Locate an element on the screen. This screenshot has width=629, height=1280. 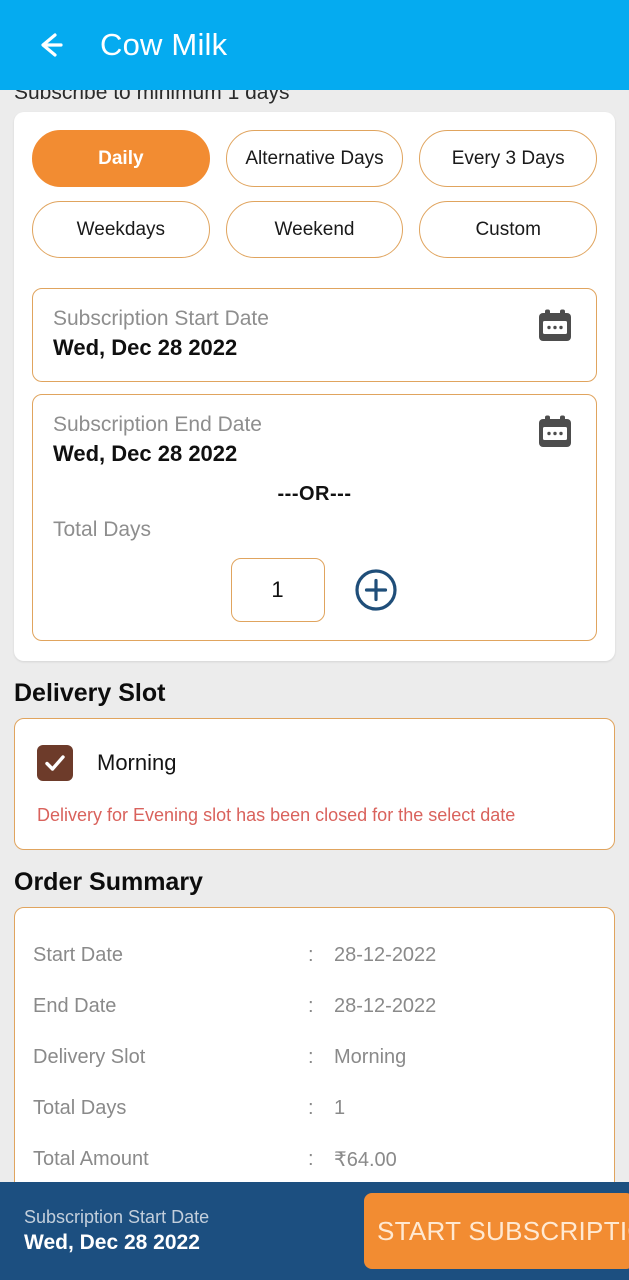
summary-key: Total Days is located at coordinates (80, 1108).